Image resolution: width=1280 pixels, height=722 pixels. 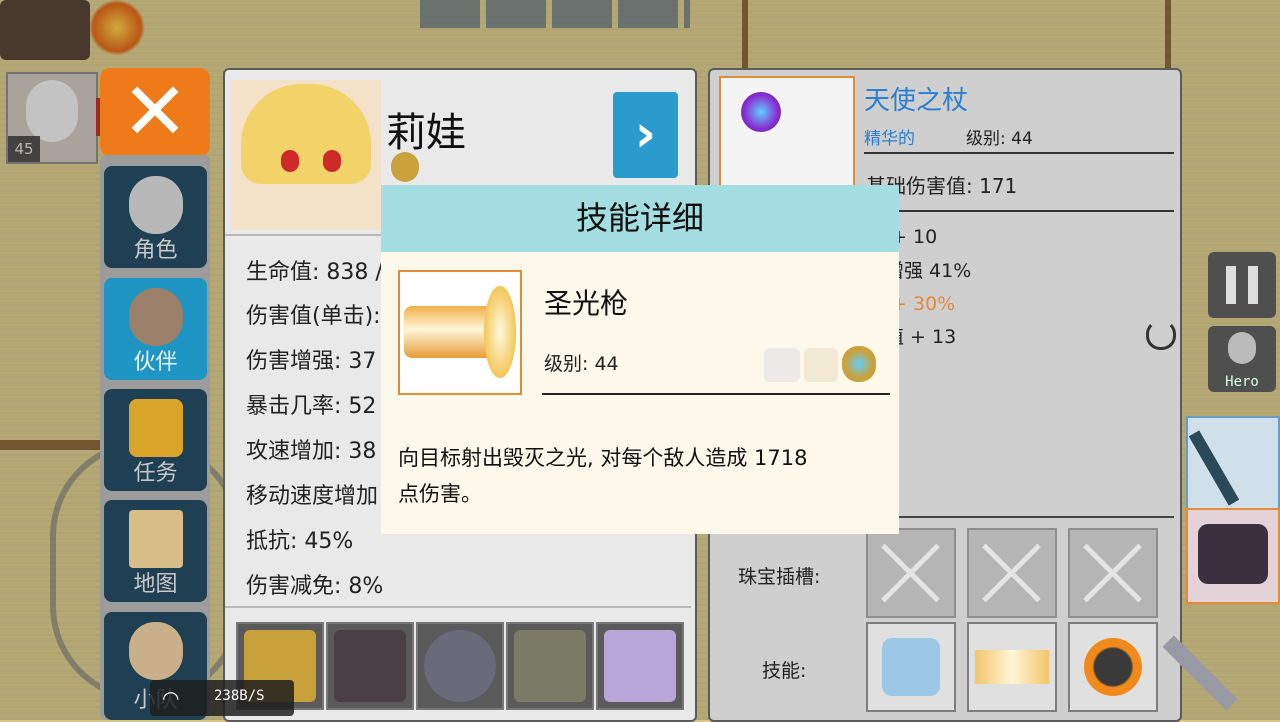 I want to click on quick-slot-sword, so click(x=1233, y=464).